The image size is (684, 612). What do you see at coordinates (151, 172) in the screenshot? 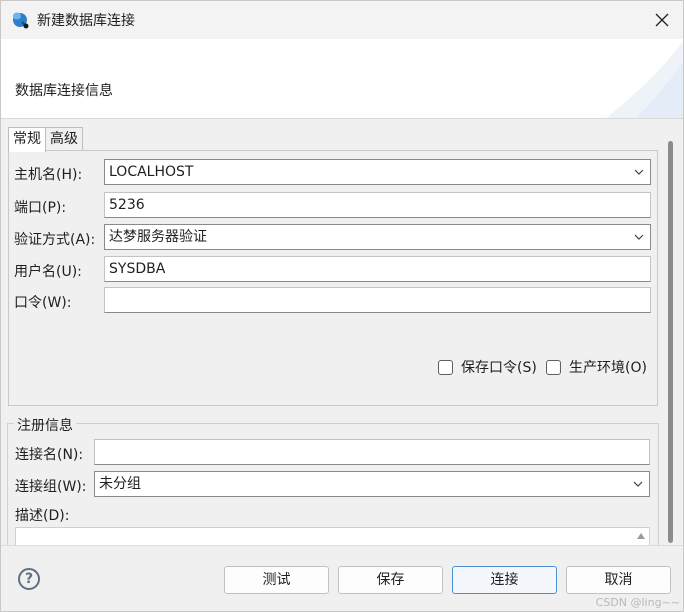
I see `host-value: LOCALHOST` at bounding box center [151, 172].